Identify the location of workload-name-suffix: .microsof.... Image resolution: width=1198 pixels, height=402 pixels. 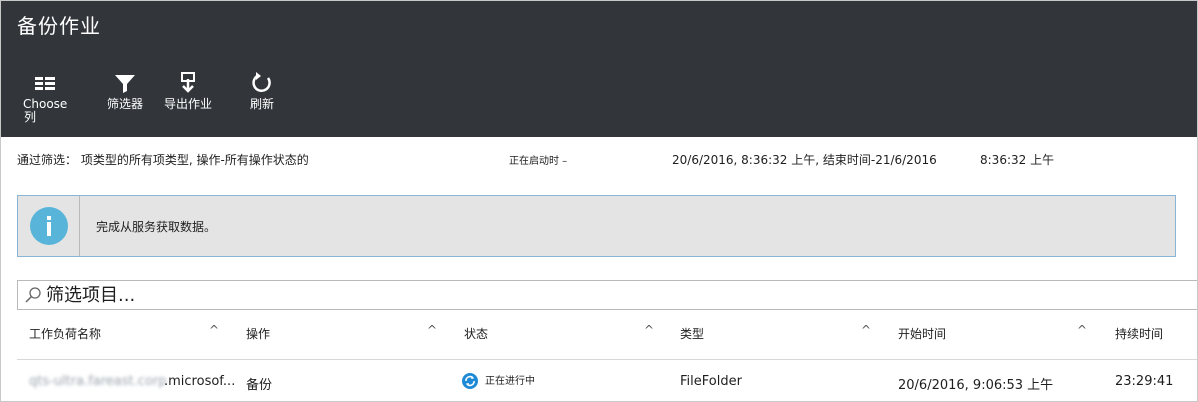
(200, 381).